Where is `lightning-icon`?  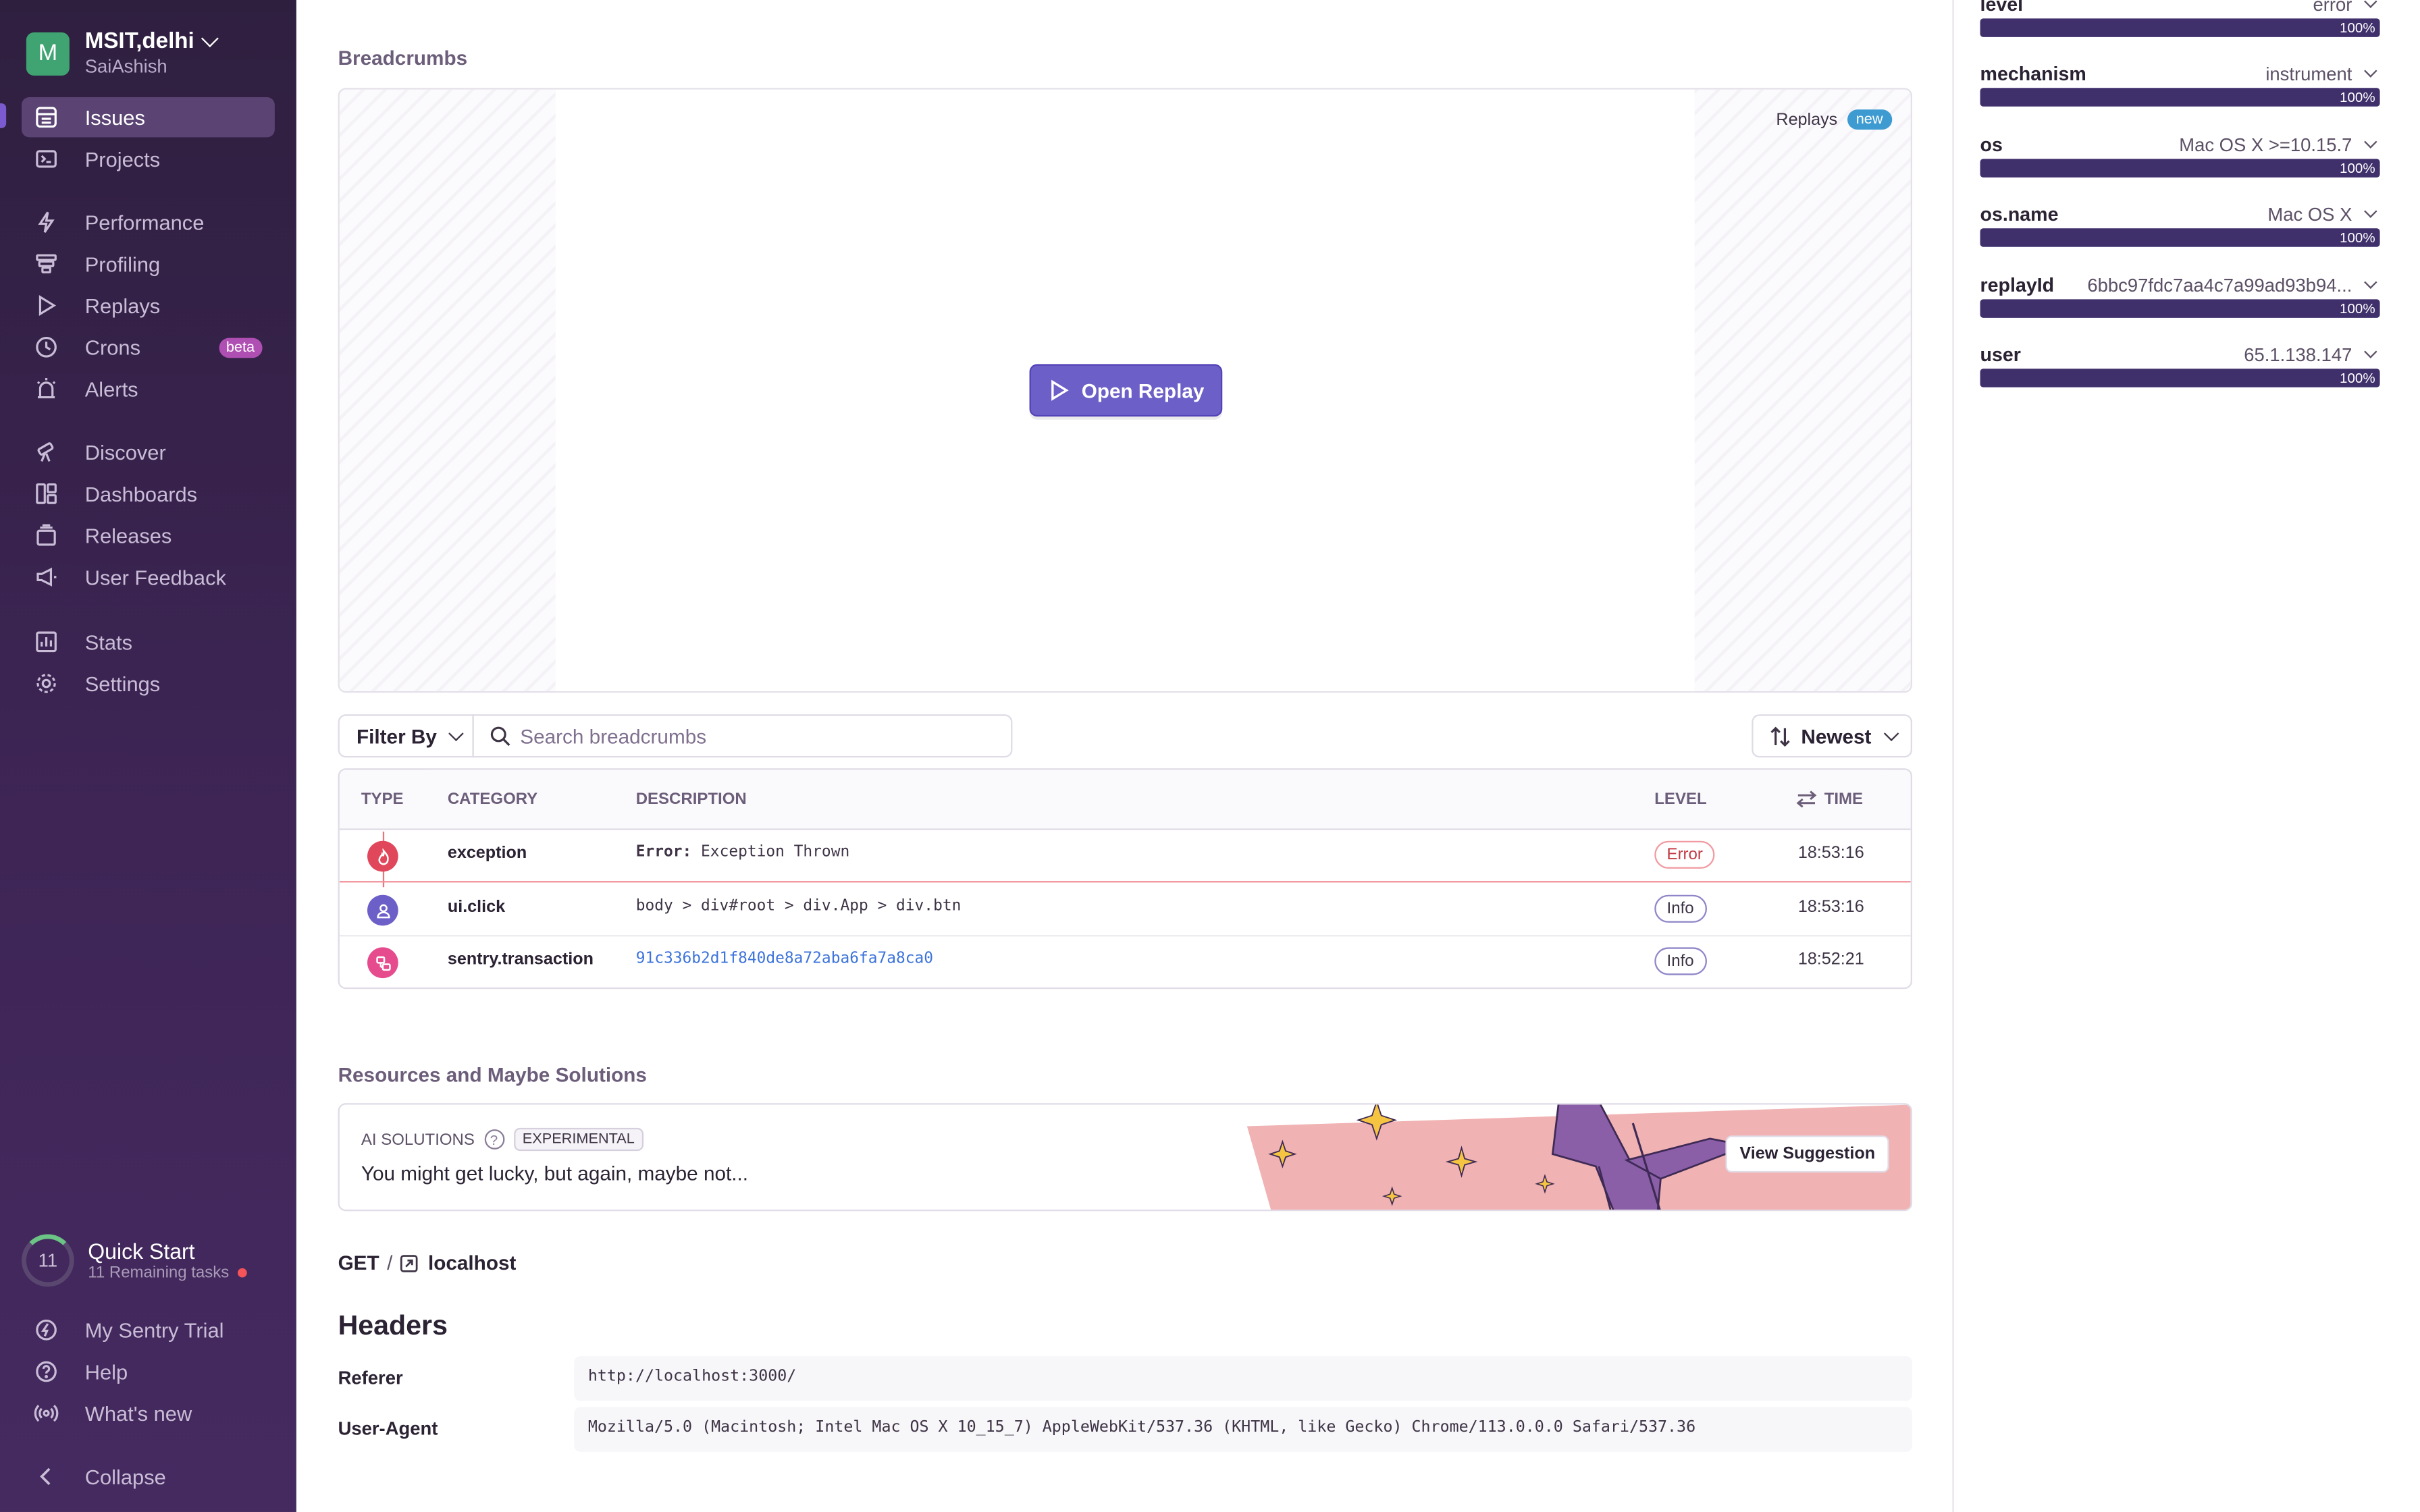
lightning-icon is located at coordinates (46, 222).